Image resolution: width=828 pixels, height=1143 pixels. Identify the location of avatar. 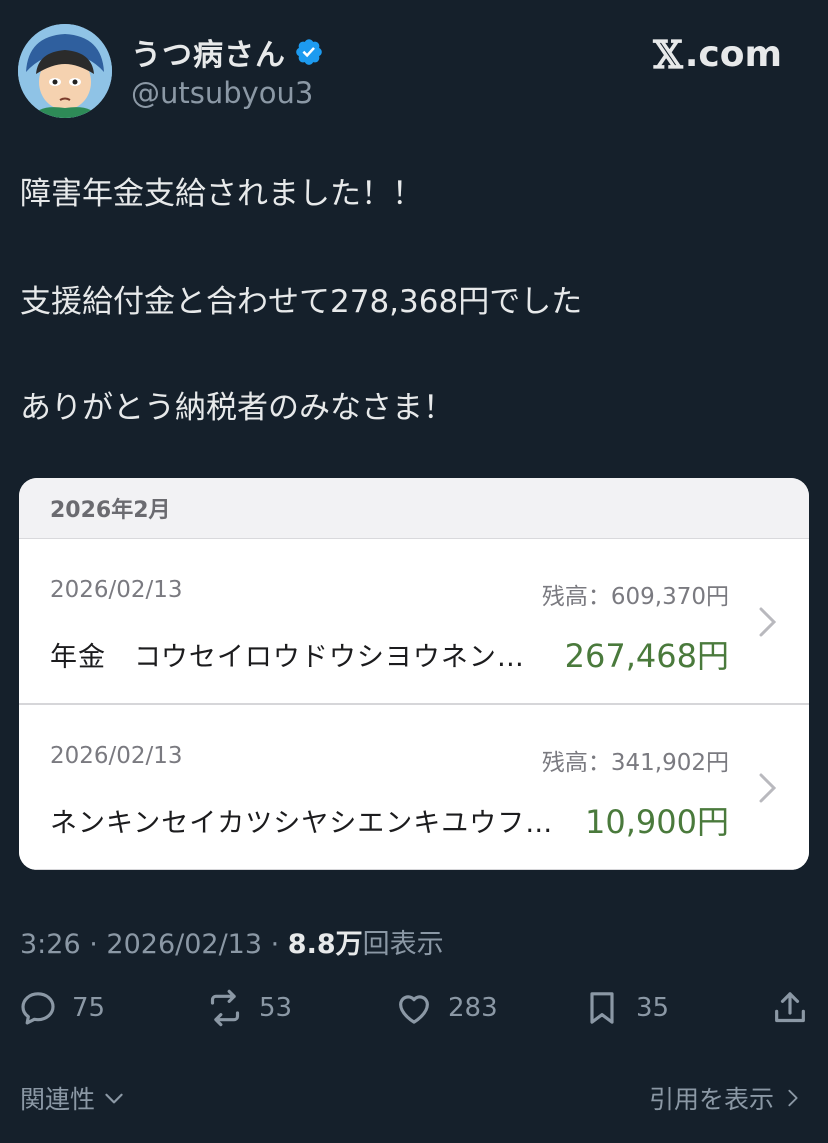
(65, 71).